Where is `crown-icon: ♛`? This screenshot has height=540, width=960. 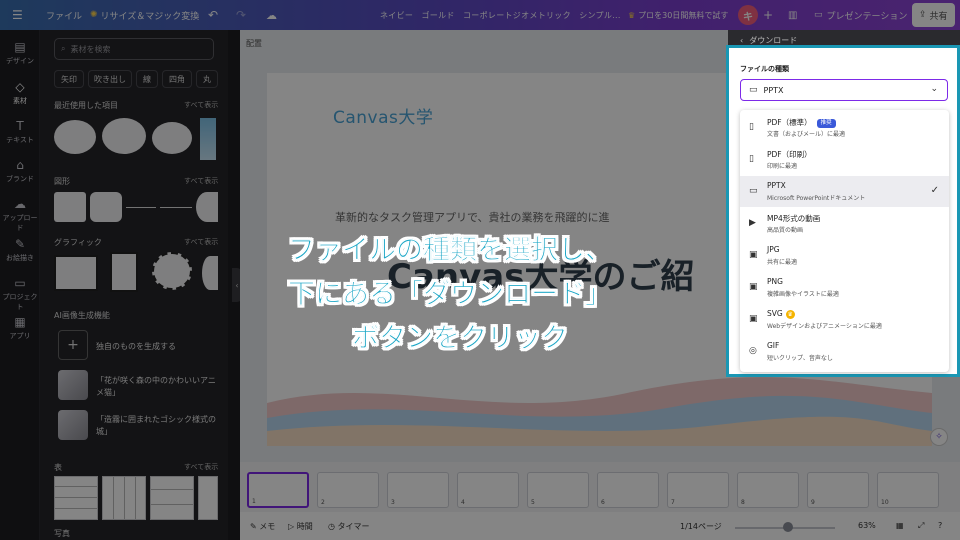 crown-icon: ♛ is located at coordinates (790, 314).